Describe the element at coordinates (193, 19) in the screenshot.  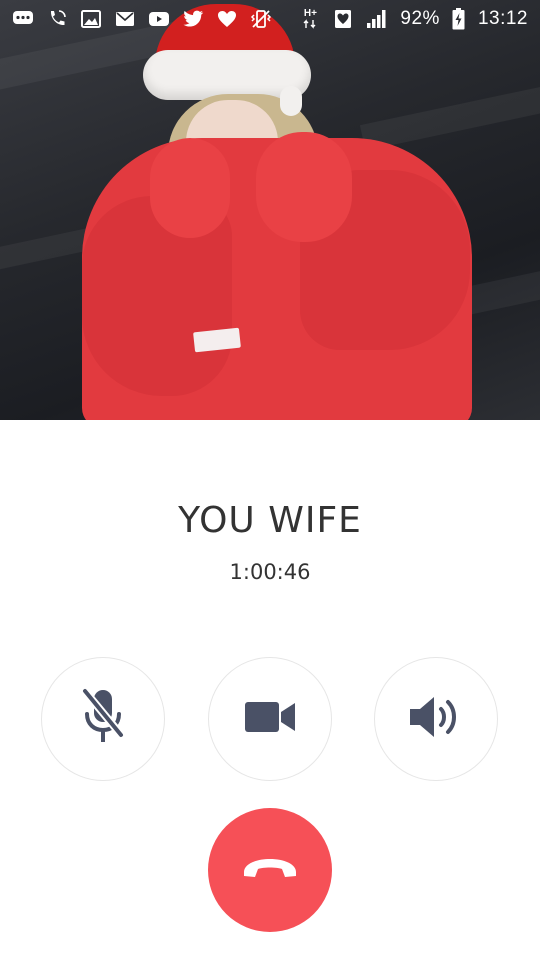
I see `twitter-icon` at that location.